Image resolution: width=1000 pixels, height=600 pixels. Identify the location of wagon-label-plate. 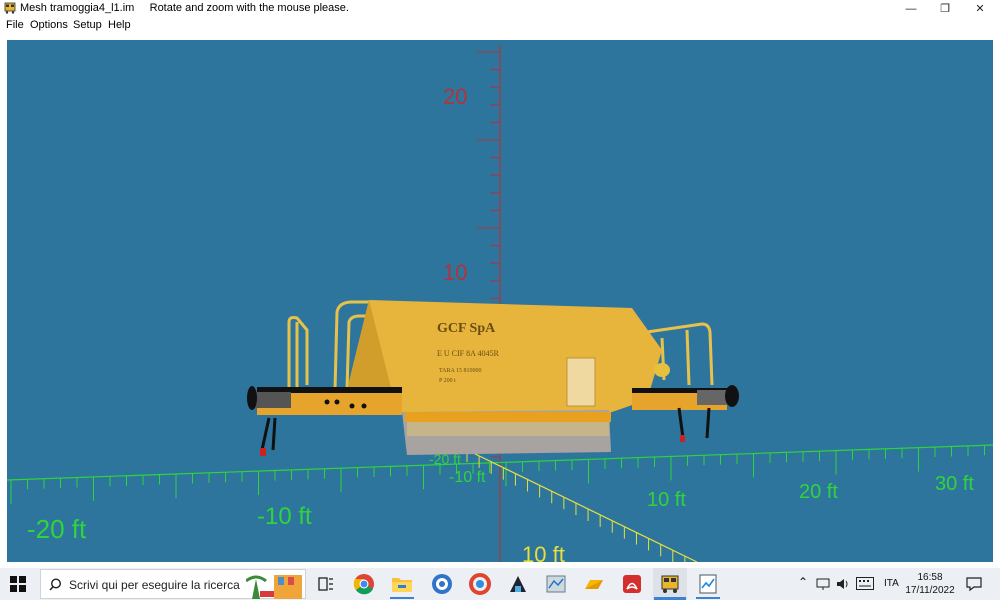
(581, 382).